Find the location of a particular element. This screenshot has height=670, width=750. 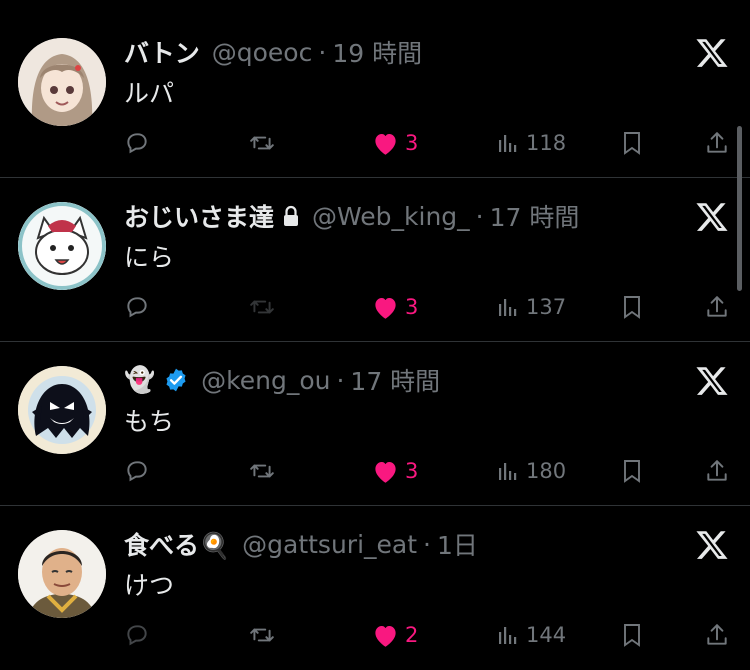

tweet-text: にら is located at coordinates (149, 257).